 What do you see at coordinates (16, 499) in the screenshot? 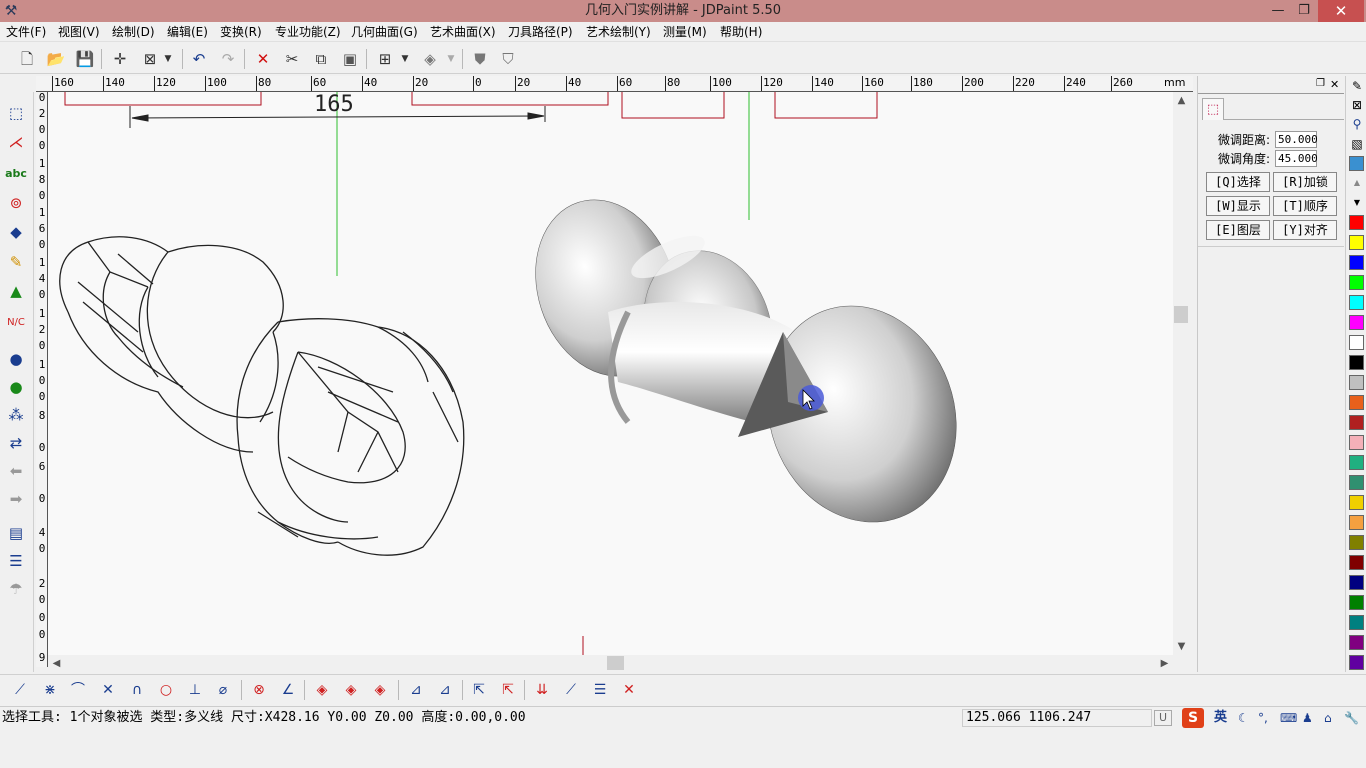
I see `arrow-right-icon: ➡` at bounding box center [16, 499].